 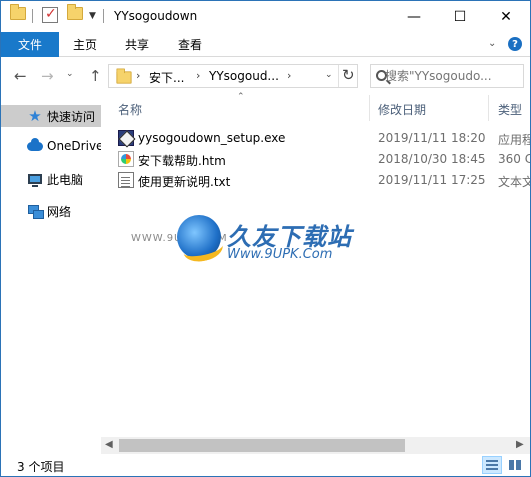 I want to click on title-bar: ▼ YYsogoudown — ☐ ✕, so click(x=265, y=16).